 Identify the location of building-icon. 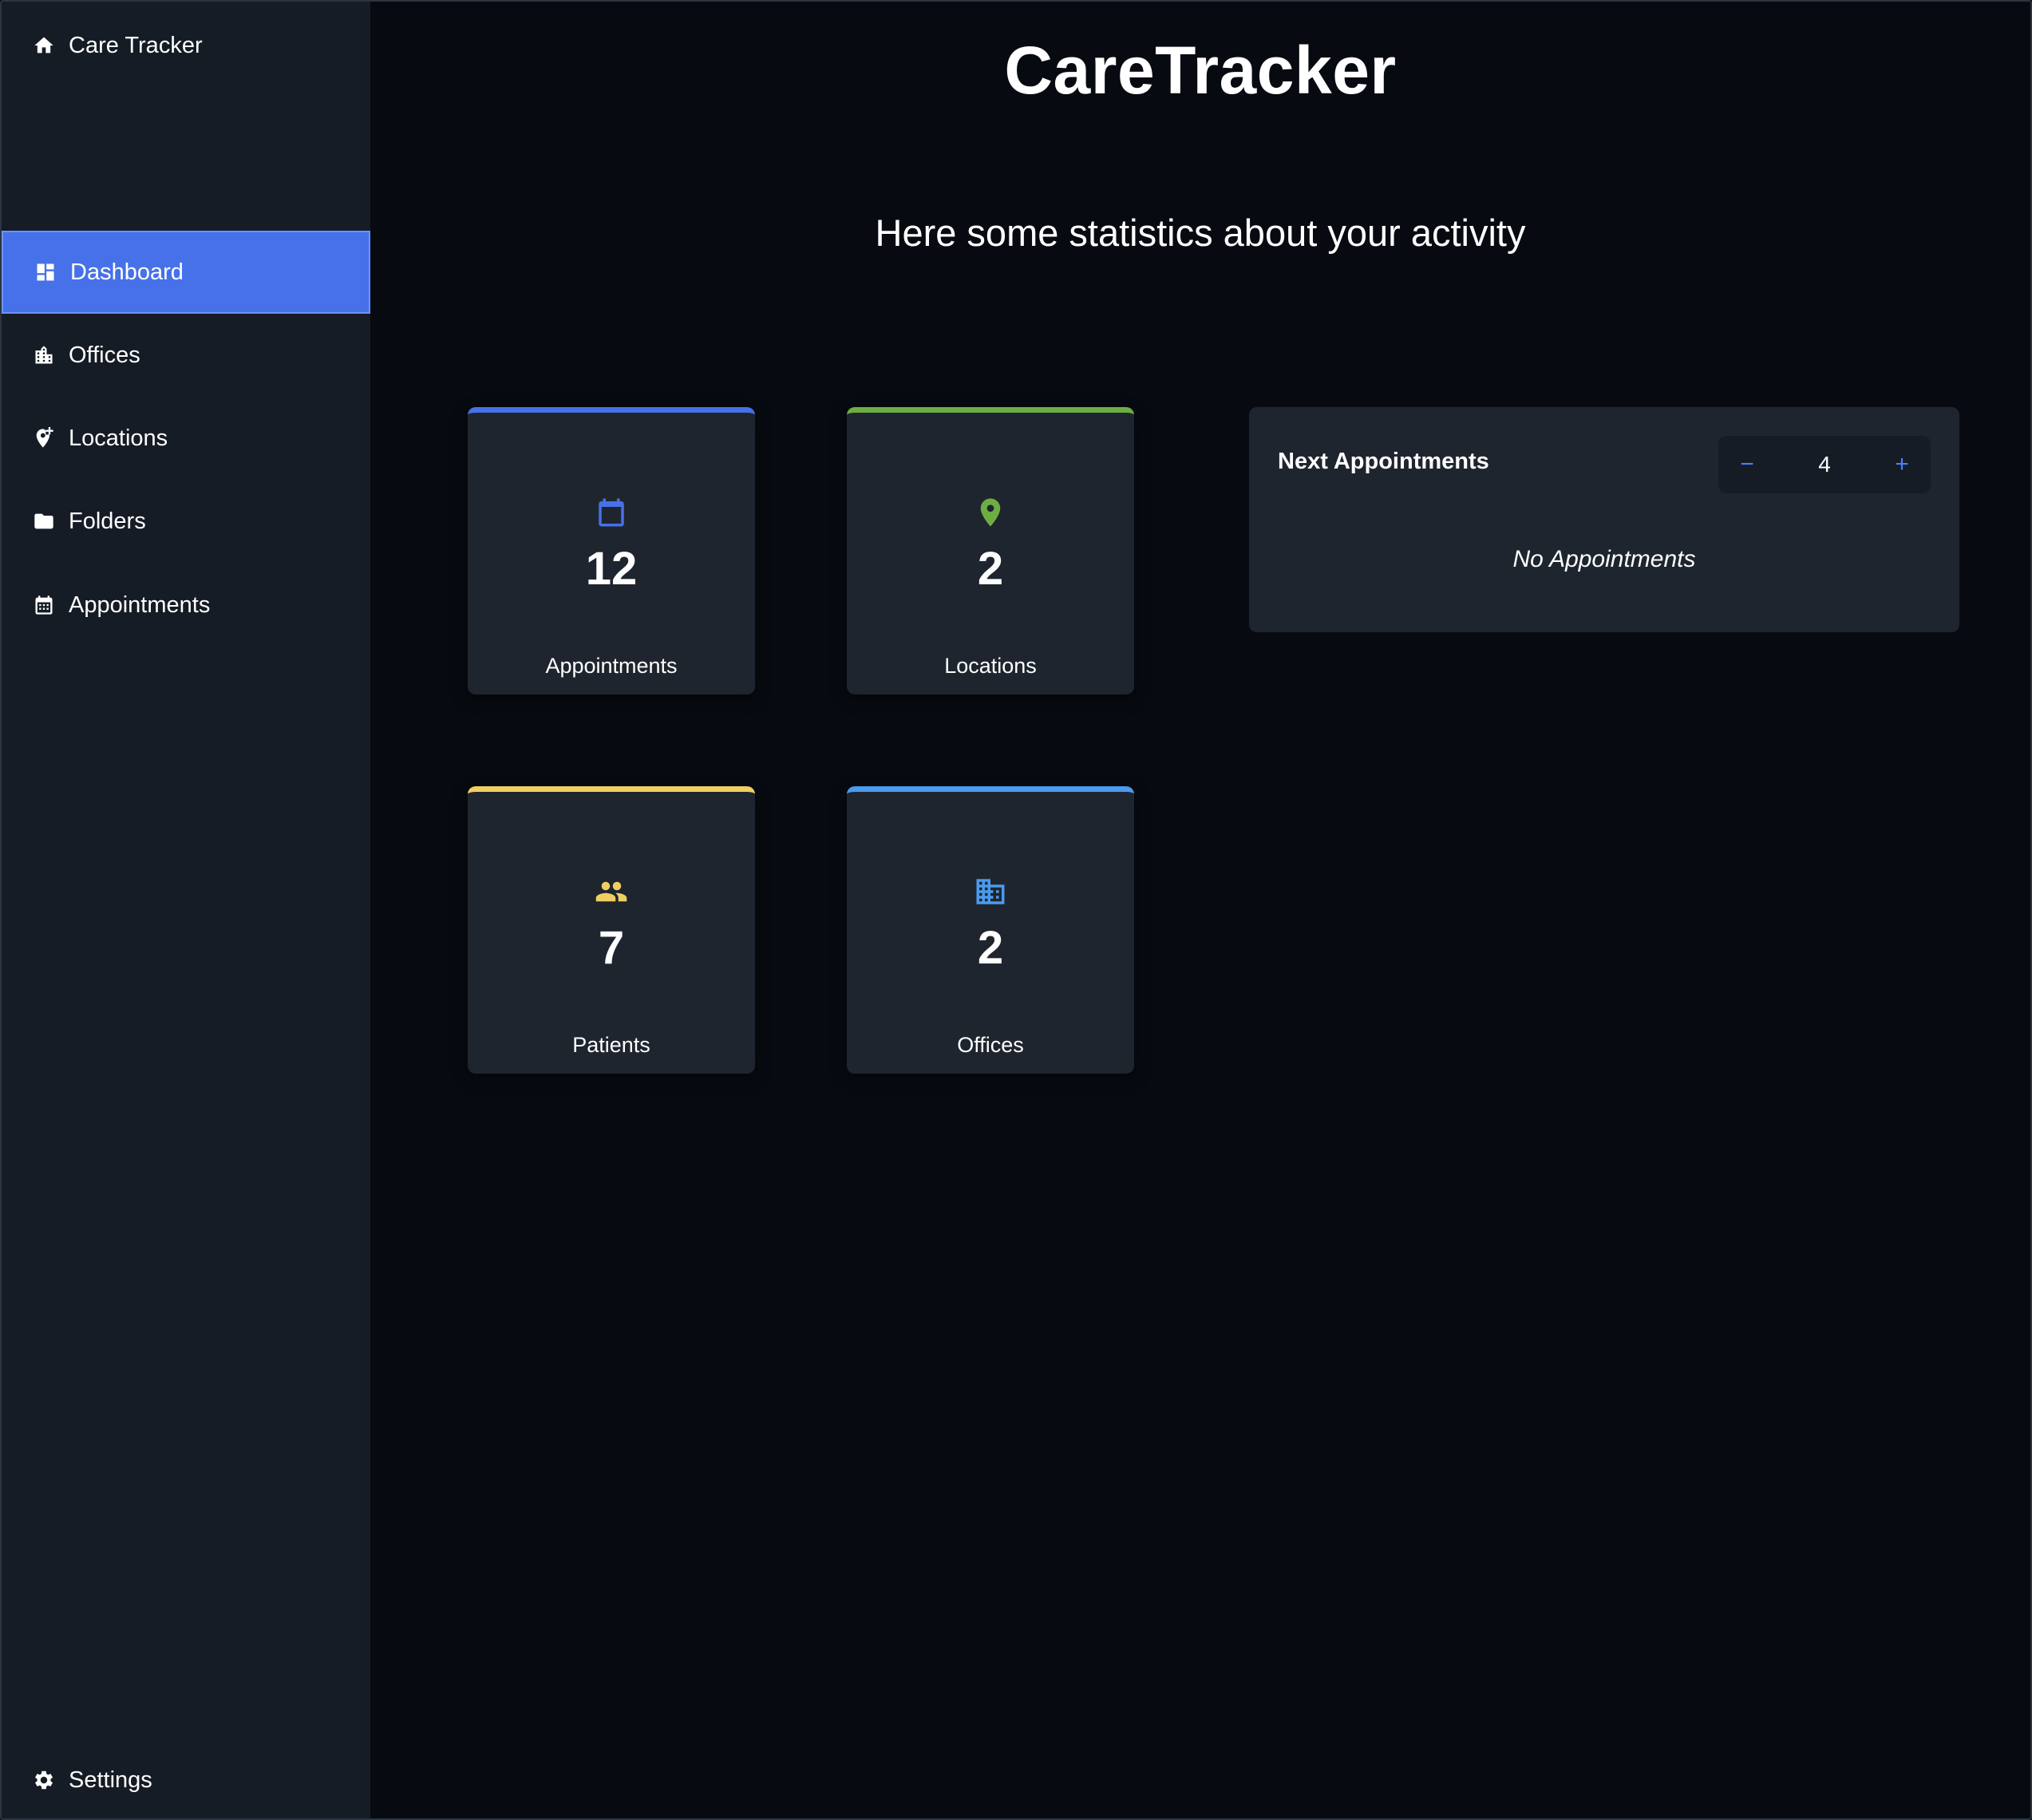
(990, 892).